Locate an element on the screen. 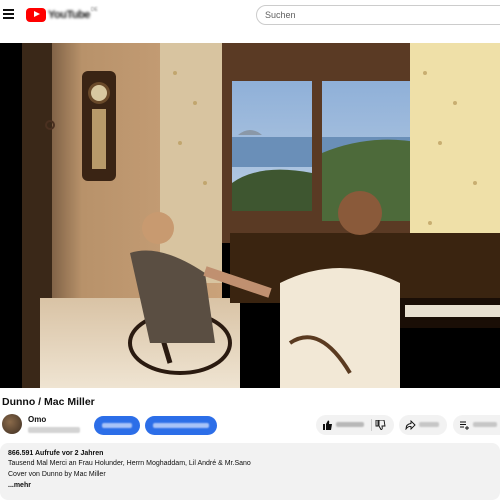  edit-video-button is located at coordinates (181, 425).